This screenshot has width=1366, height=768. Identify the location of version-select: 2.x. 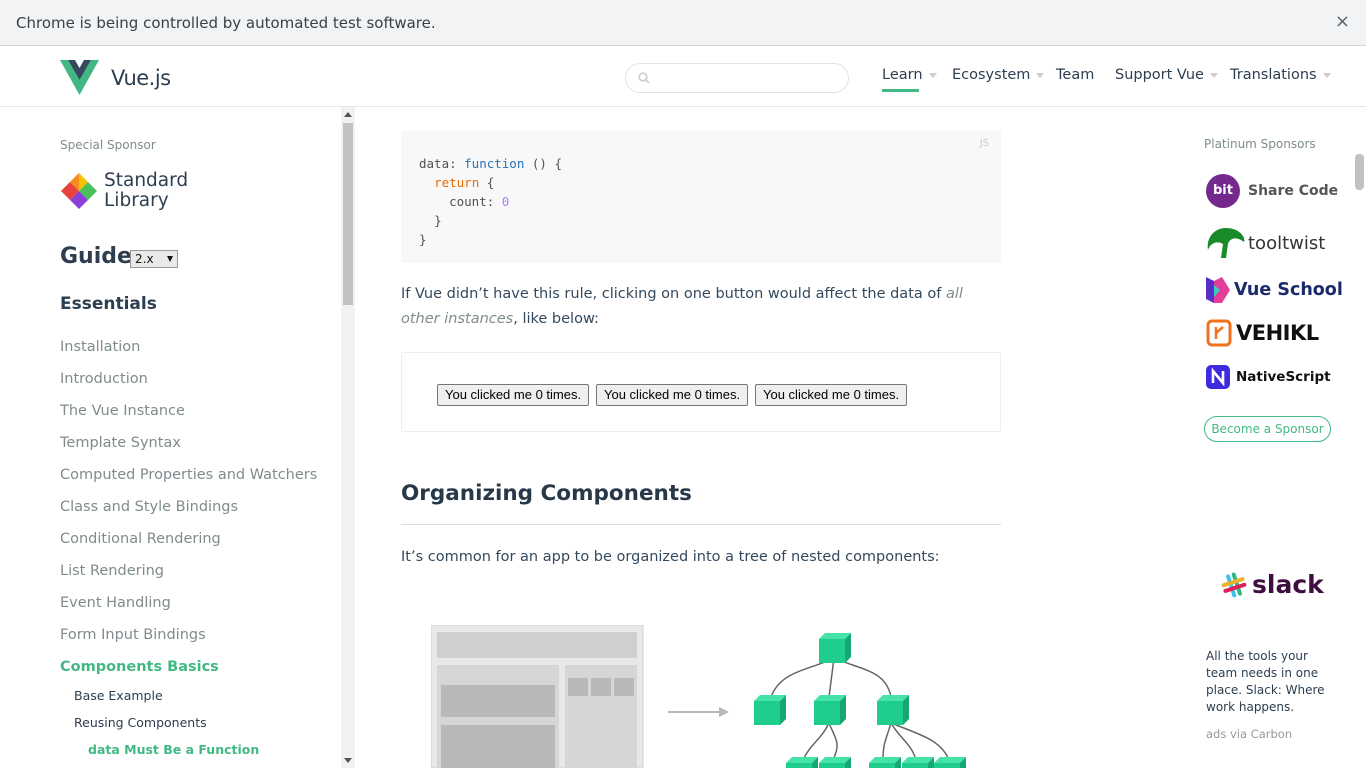
(154, 259).